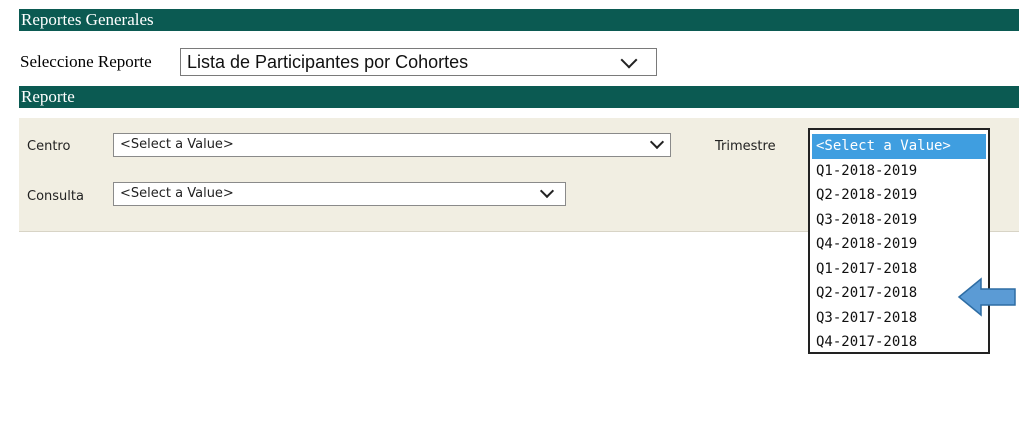 The width and height of the screenshot is (1019, 433). What do you see at coordinates (899, 220) in the screenshot?
I see `trimestre-option: Q3-2018-2019` at bounding box center [899, 220].